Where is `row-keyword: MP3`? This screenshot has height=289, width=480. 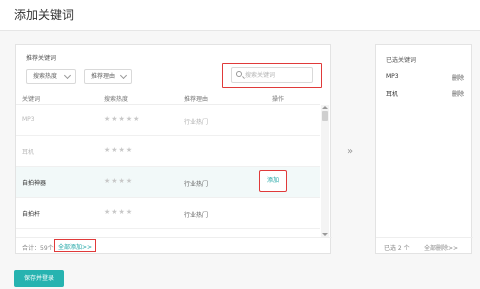 row-keyword: MP3 is located at coordinates (28, 119).